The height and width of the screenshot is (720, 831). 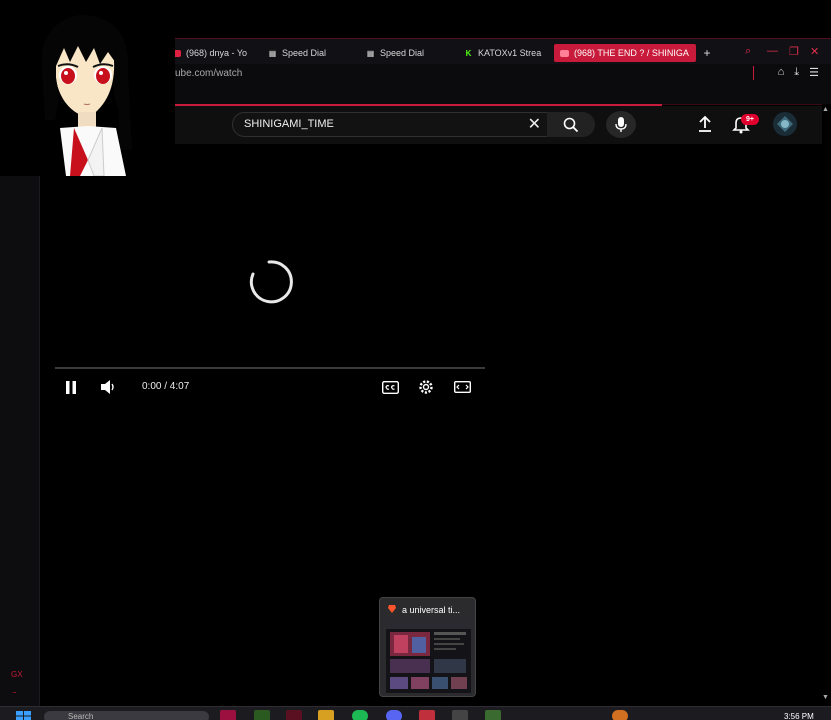 I want to click on tab-label: (968) dnya - Yo, so click(x=217, y=53).